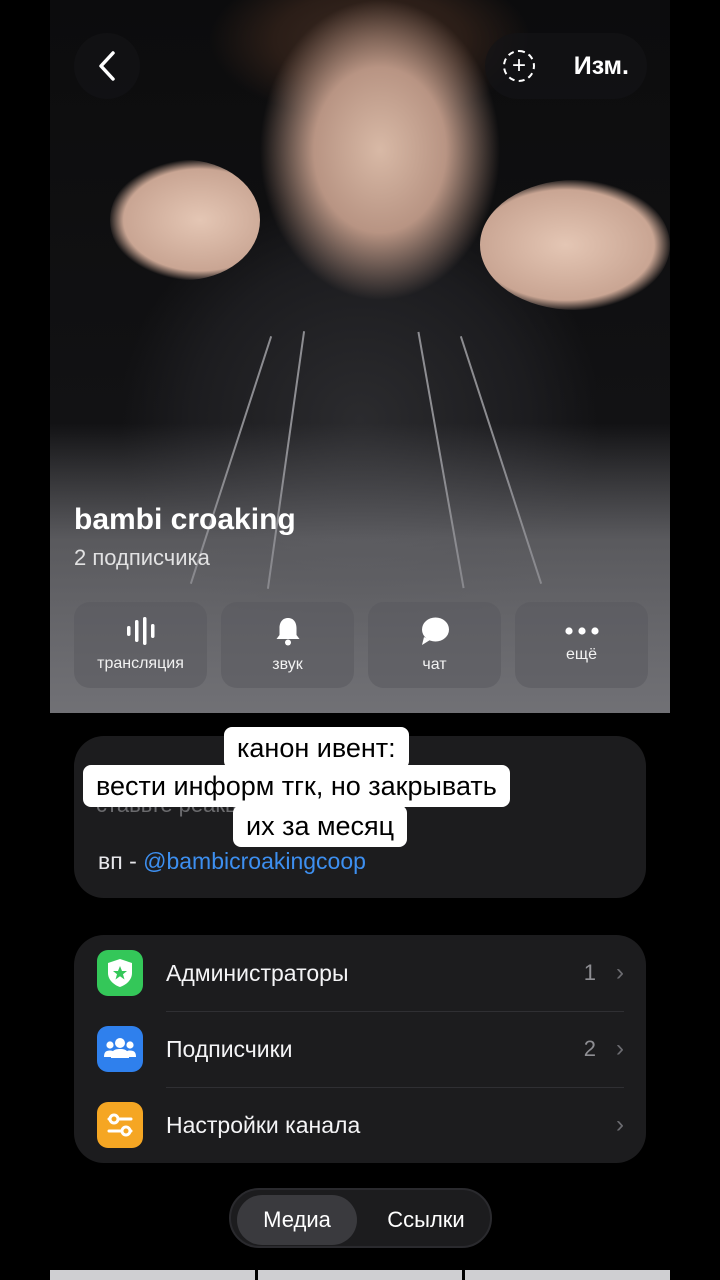  What do you see at coordinates (296, 786) in the screenshot?
I see `caption-line-2: вести информ тгк, но закрывать` at bounding box center [296, 786].